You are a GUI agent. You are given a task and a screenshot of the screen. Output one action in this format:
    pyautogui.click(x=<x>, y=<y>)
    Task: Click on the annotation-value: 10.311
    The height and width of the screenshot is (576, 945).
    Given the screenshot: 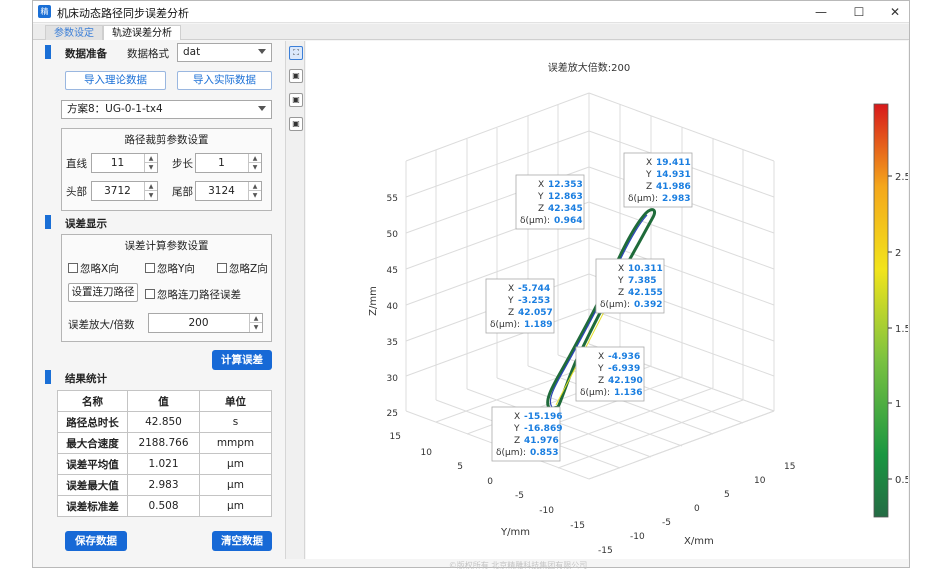 What is the action you would take?
    pyautogui.click(x=645, y=269)
    